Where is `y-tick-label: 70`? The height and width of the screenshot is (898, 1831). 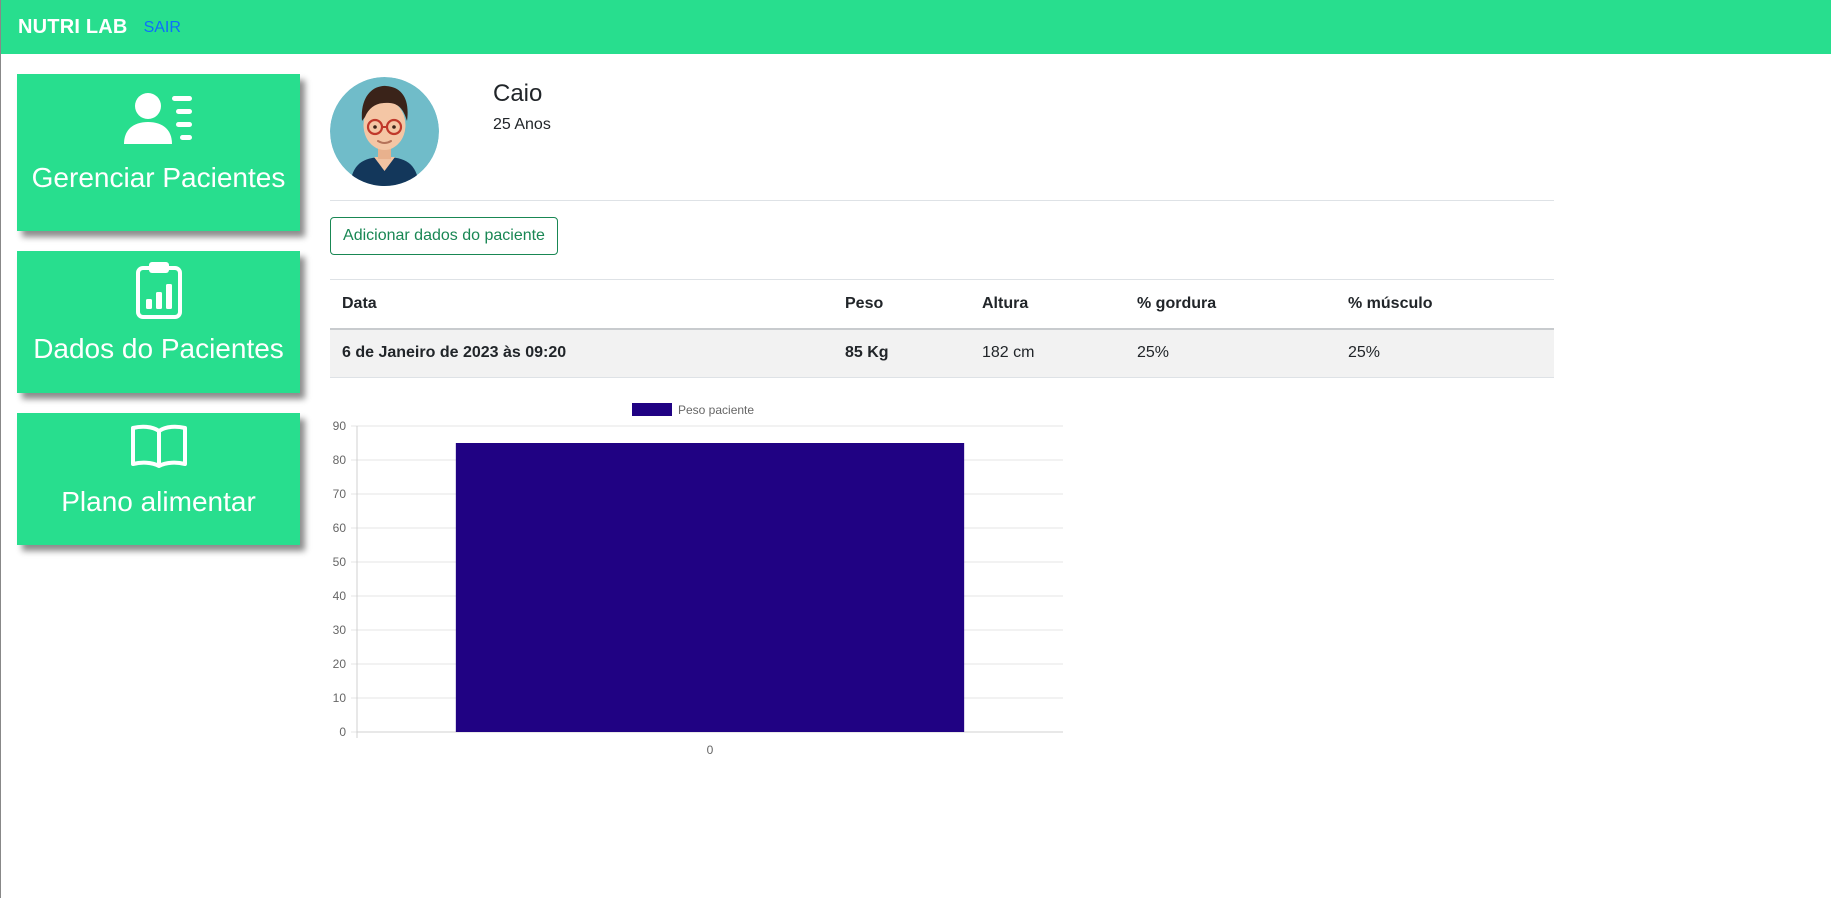 y-tick-label: 70 is located at coordinates (340, 494).